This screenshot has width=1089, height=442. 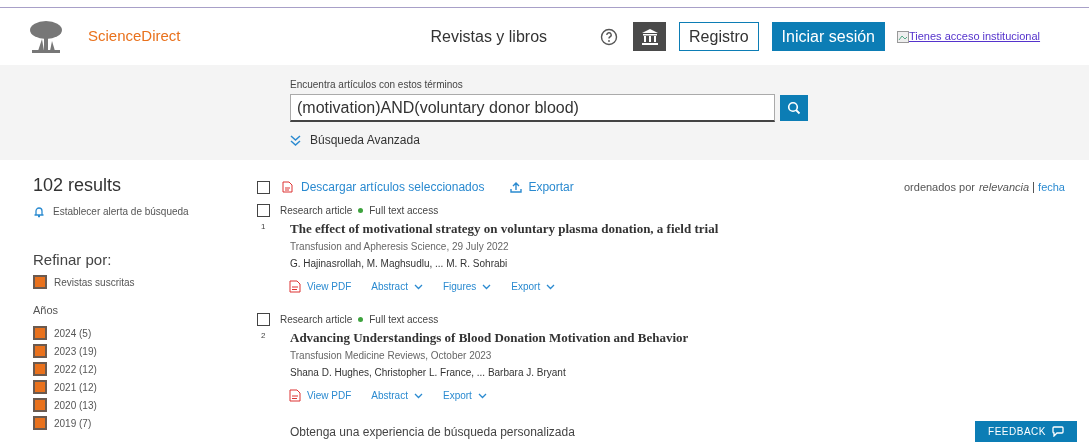 What do you see at coordinates (489, 36) in the screenshot?
I see `nav-link: Revistas y libros` at bounding box center [489, 36].